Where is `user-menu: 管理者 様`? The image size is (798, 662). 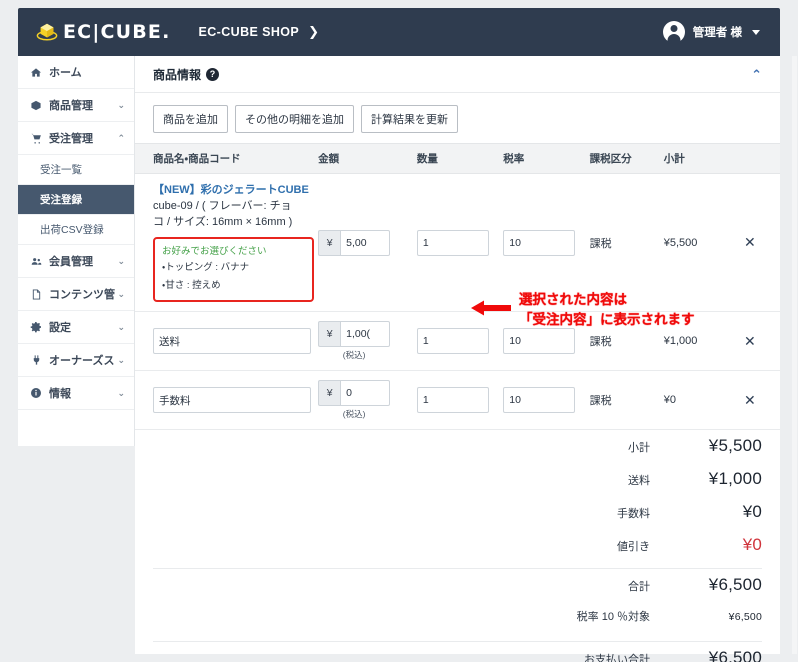
user-menu: 管理者 様 is located at coordinates (711, 32).